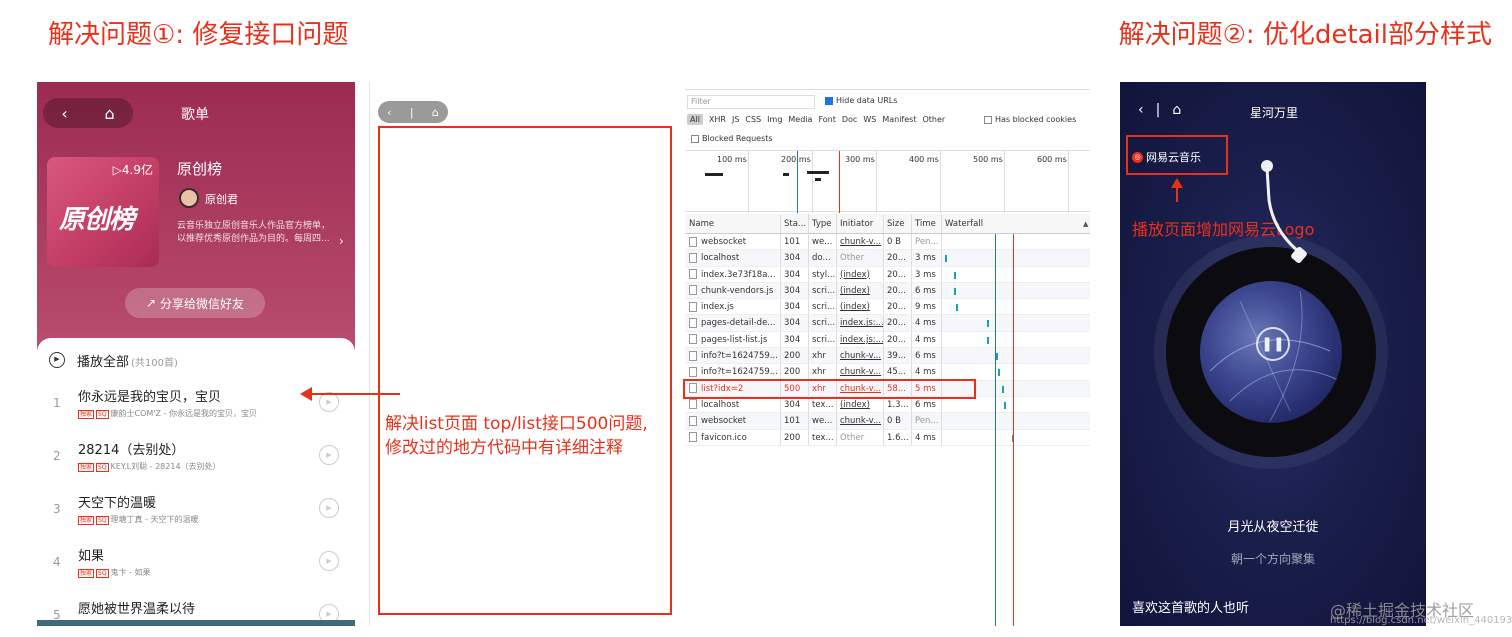  I want to click on sort-up-icon: ▲, so click(1085, 224).